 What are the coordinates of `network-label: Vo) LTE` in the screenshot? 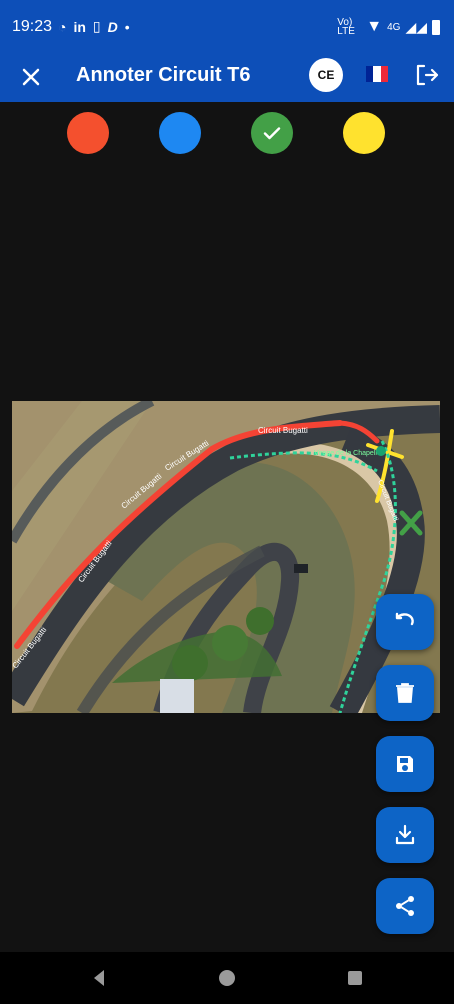 It's located at (346, 27).